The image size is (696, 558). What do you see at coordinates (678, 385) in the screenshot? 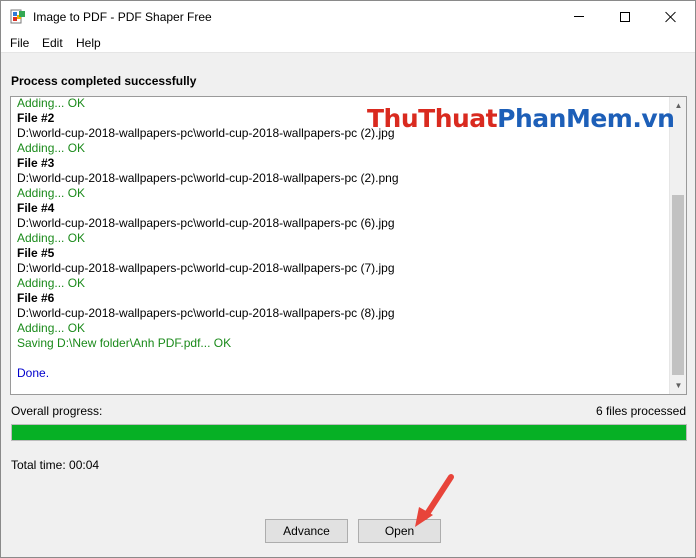
I see `scroll-down-icon: ▼` at bounding box center [678, 385].